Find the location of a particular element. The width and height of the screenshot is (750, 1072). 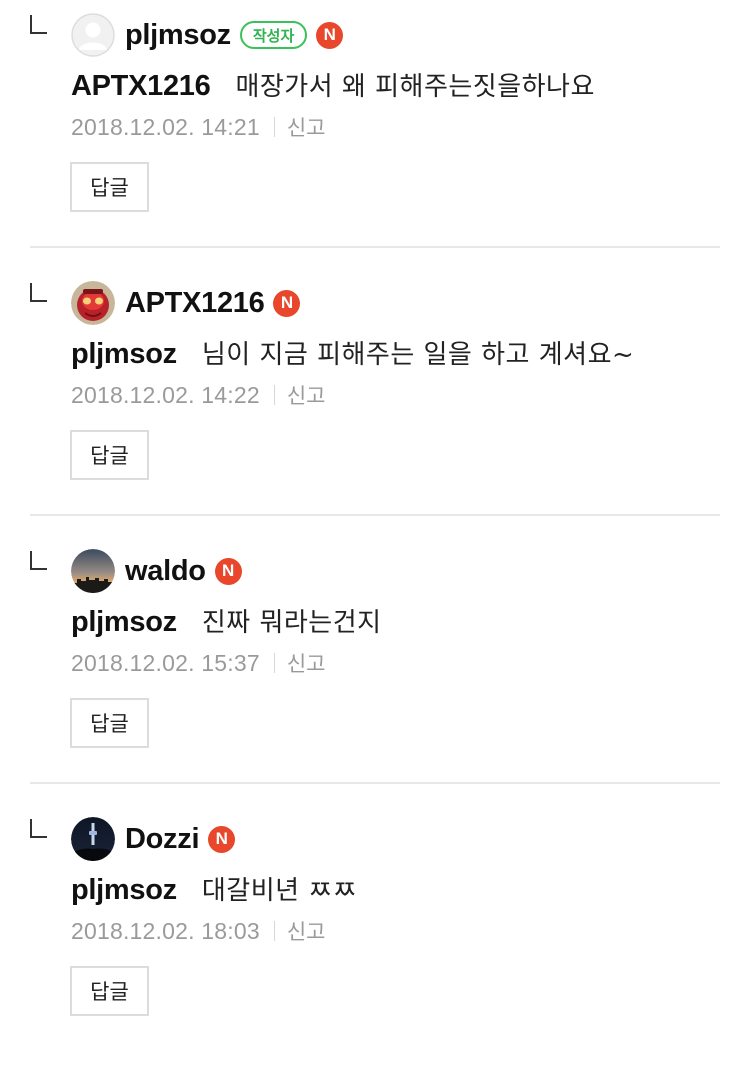

mention-name: APTX1216 is located at coordinates (141, 86).